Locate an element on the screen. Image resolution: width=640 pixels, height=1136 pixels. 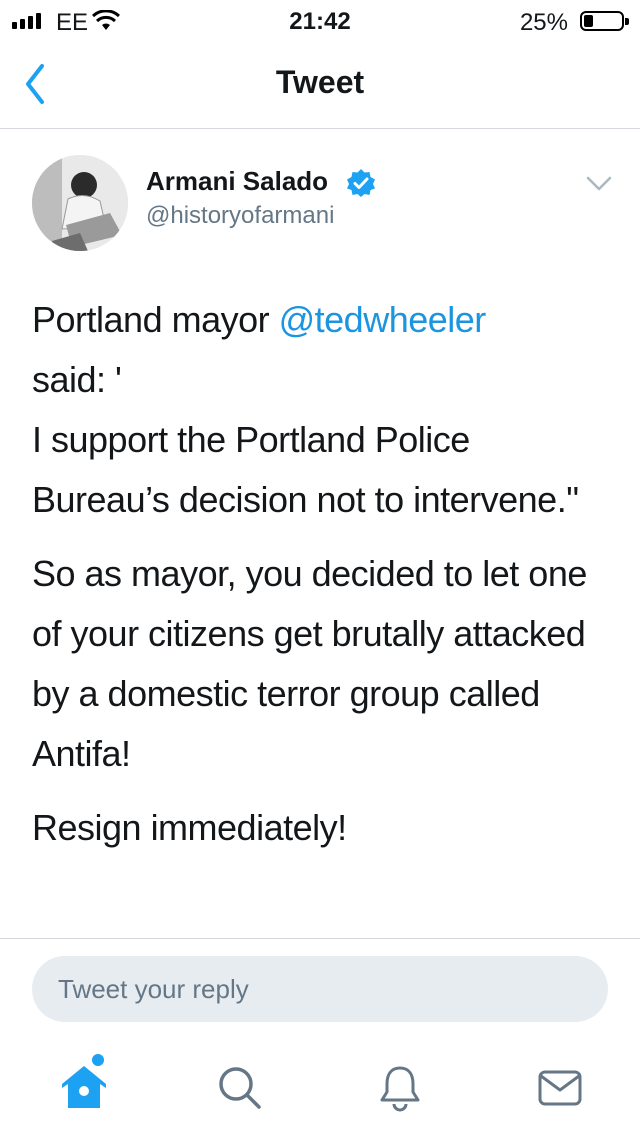
author-name: Armani Salado is located at coordinates (237, 181).